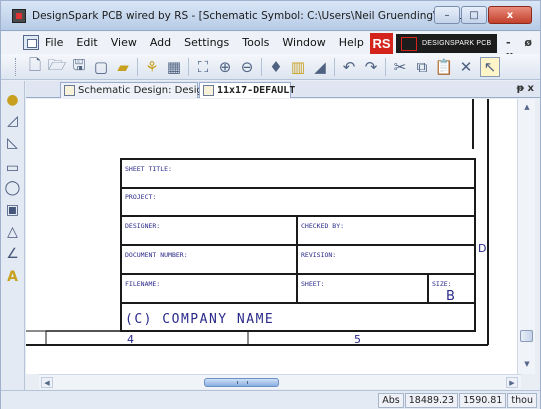 This screenshot has height=409, width=541. What do you see at coordinates (174, 67) in the screenshot?
I see `grid-icon: ▦` at bounding box center [174, 67].